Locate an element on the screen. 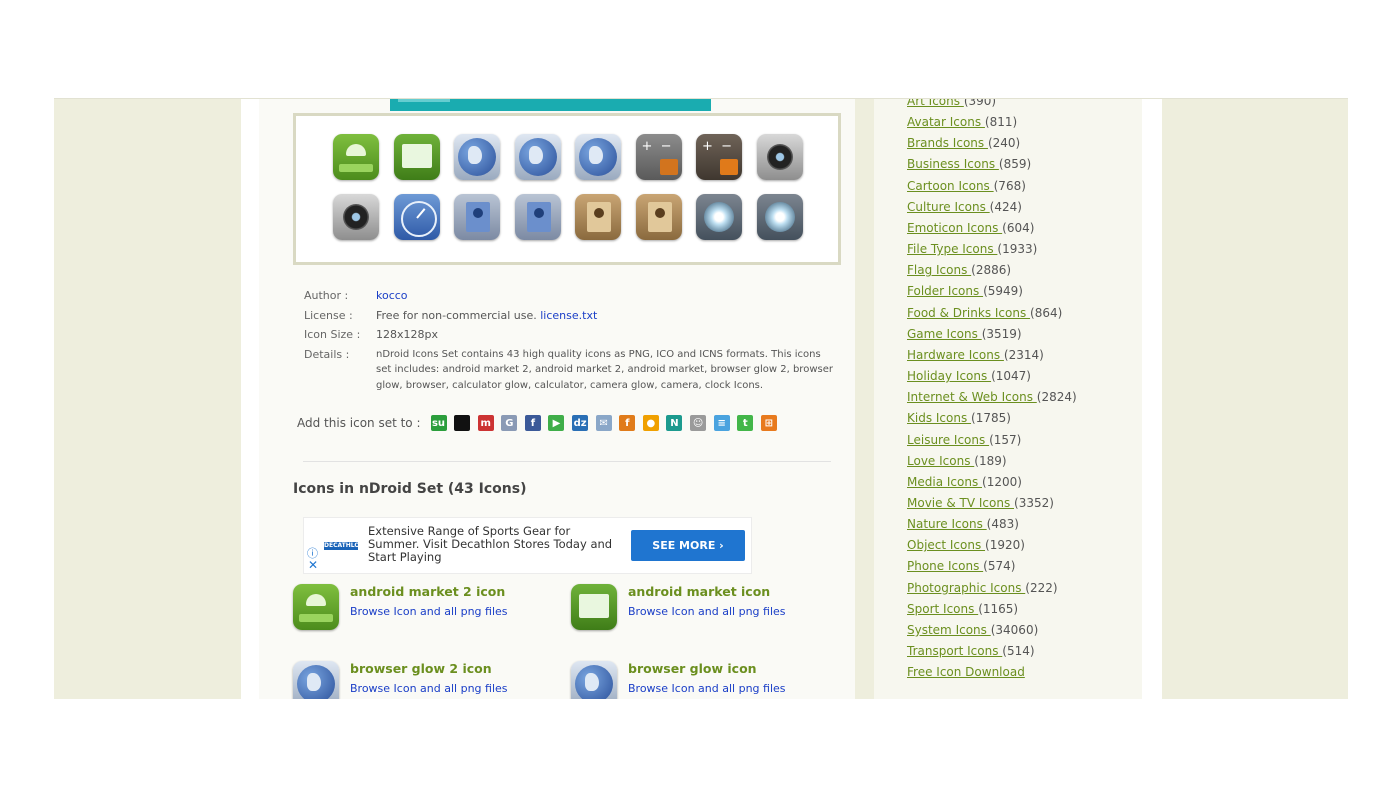 This screenshot has height=788, width=1400. category-item: Transport Icons (514) is located at coordinates (992, 651).